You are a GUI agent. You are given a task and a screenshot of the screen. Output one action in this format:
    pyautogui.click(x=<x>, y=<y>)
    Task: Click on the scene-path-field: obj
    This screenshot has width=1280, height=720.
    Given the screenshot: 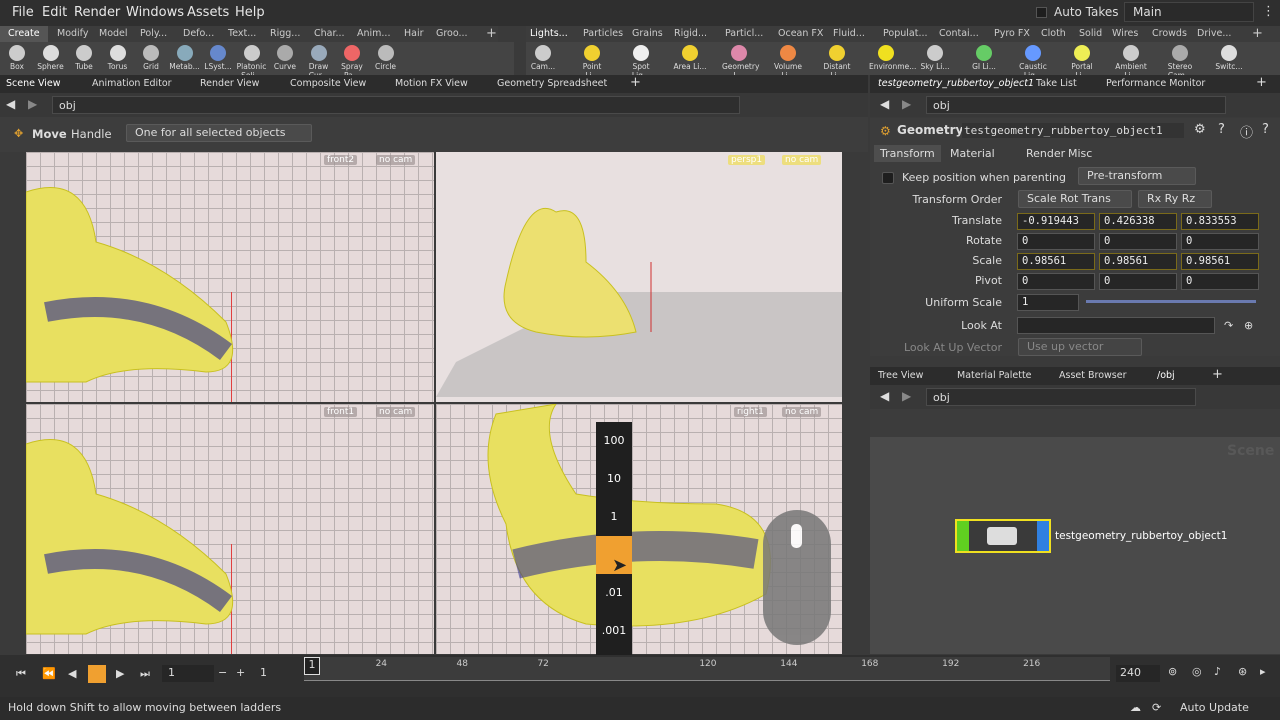 What is the action you would take?
    pyautogui.click(x=396, y=105)
    